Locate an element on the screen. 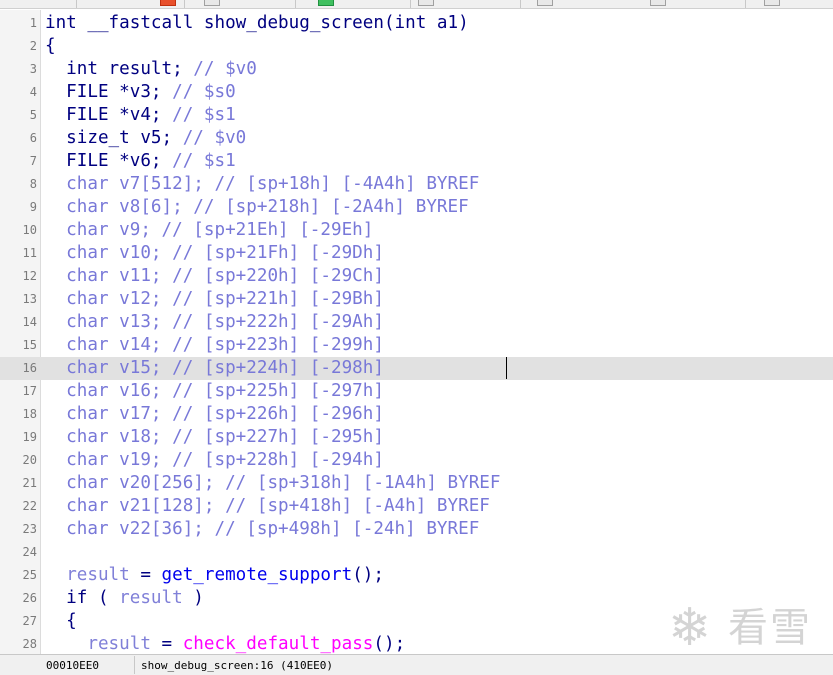 The width and height of the screenshot is (833, 675). code-token: char v14; // [sp+223h] [-299h] is located at coordinates (214, 345).